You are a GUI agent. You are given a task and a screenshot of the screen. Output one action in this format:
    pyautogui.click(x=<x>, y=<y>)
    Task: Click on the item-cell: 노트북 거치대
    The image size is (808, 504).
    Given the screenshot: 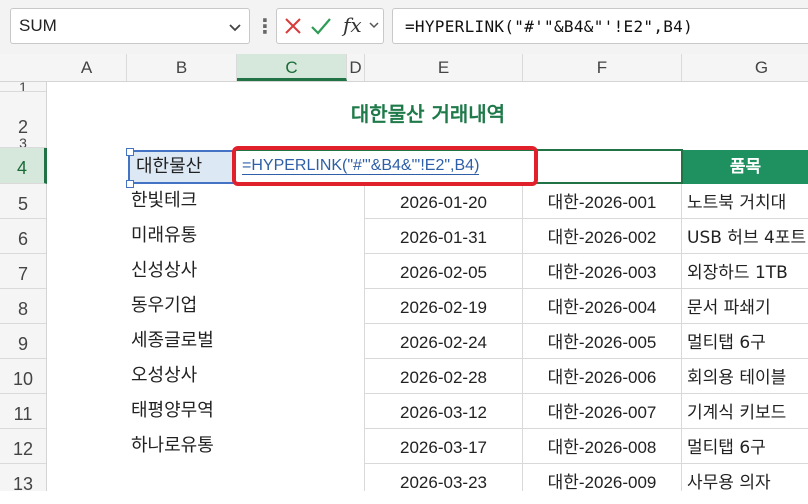 What is the action you would take?
    pyautogui.click(x=746, y=203)
    